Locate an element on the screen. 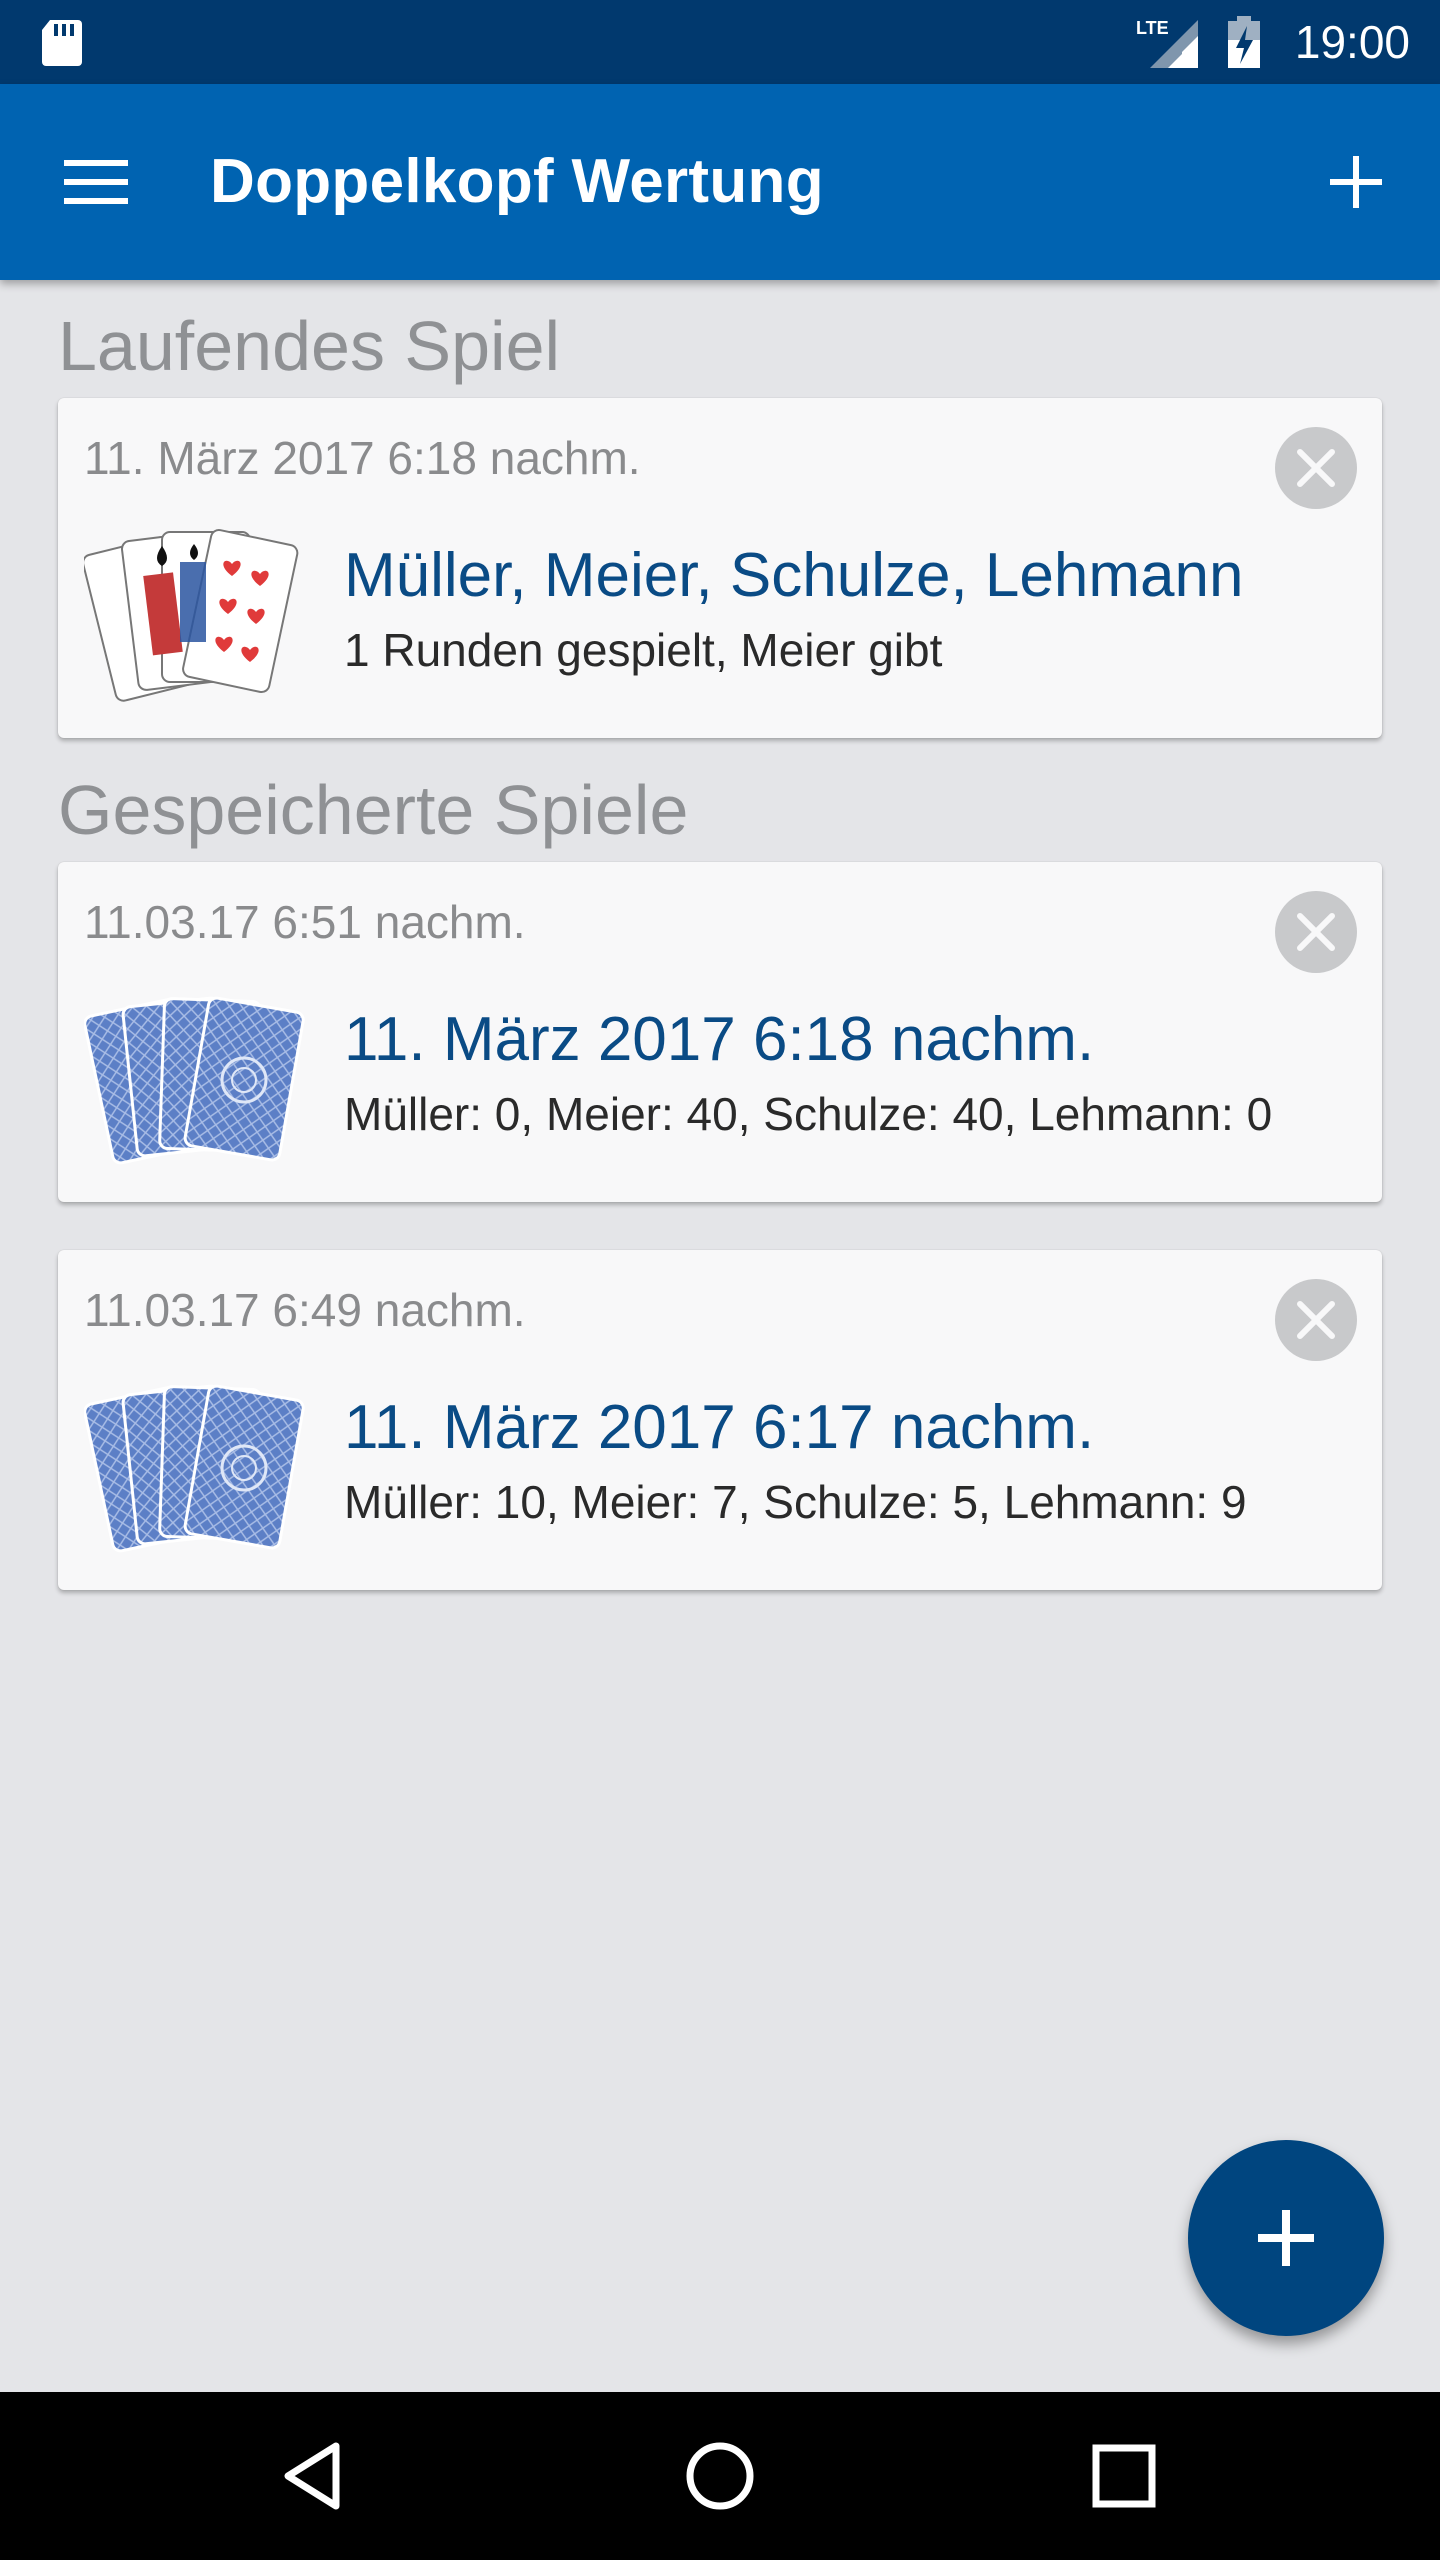  sd-card-icon is located at coordinates (62, 43).